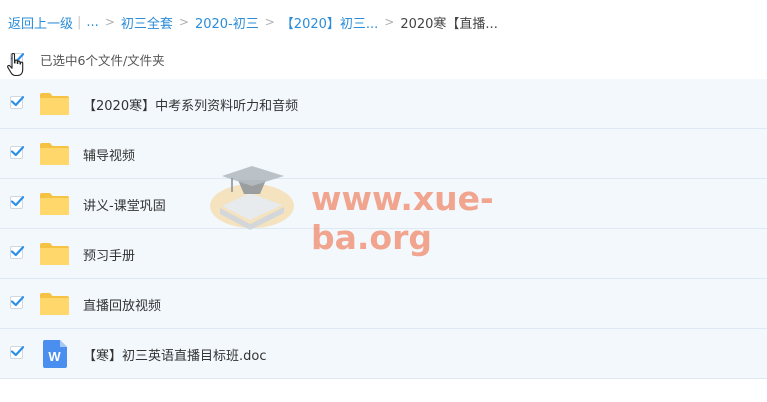 The height and width of the screenshot is (402, 767). I want to click on file-row: 【2020寒】中考系列资料听力和音频, so click(383, 104).